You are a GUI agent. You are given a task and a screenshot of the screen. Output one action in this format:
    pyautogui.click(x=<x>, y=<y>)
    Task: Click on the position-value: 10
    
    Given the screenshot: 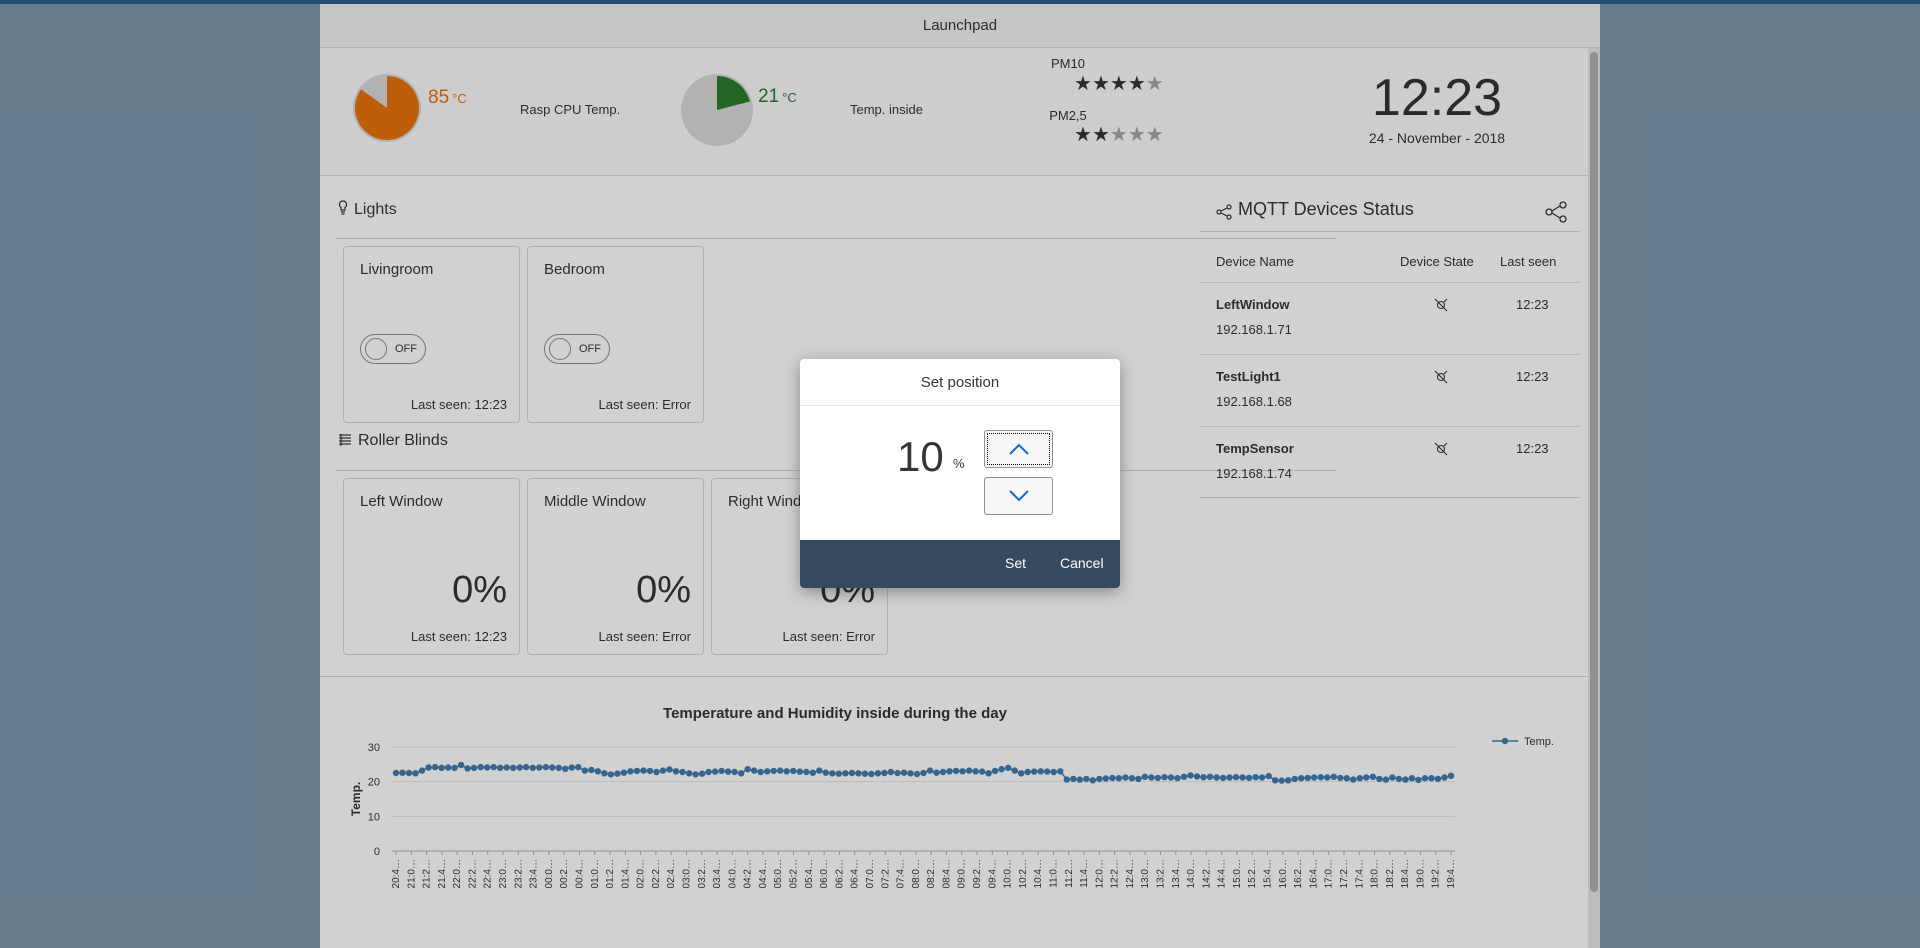 What is the action you would take?
    pyautogui.click(x=920, y=456)
    